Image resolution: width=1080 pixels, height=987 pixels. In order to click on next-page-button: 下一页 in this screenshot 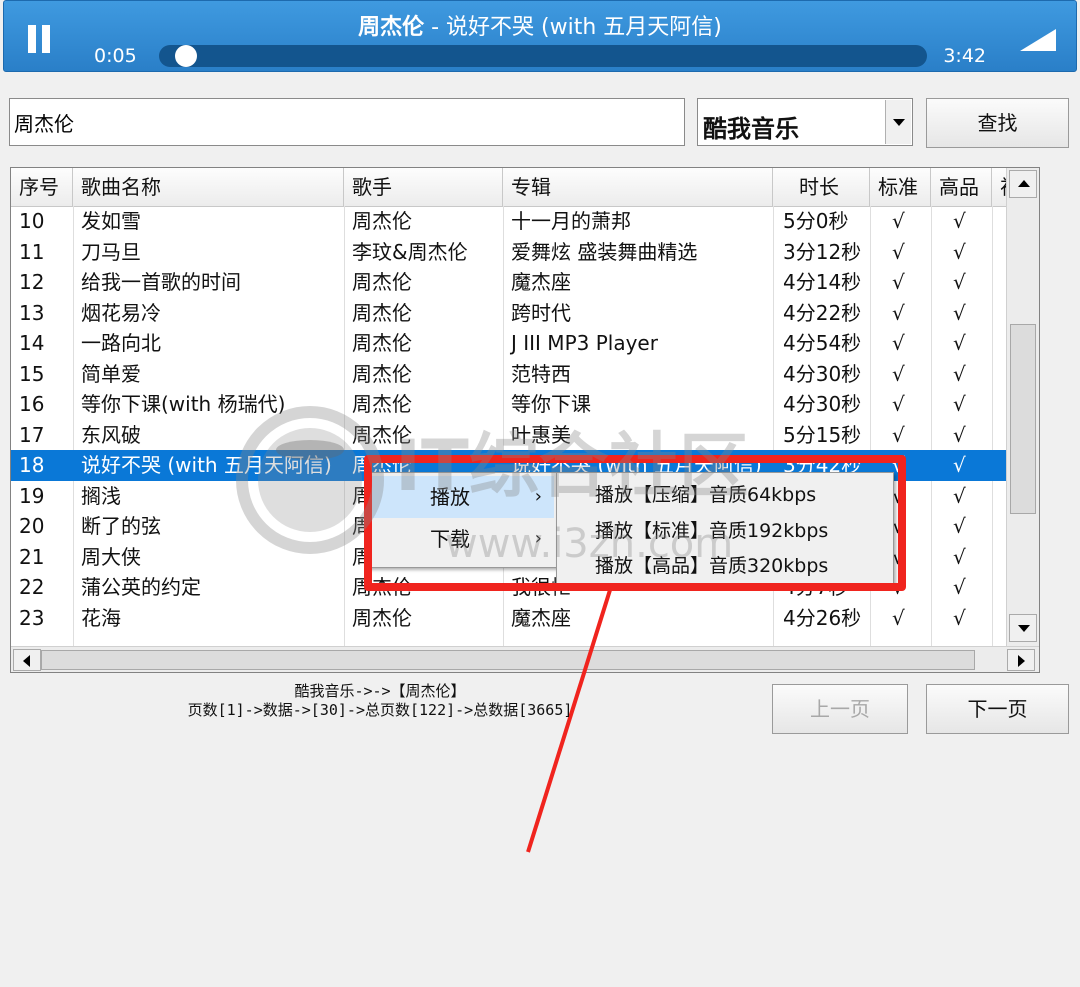, I will do `click(997, 709)`.